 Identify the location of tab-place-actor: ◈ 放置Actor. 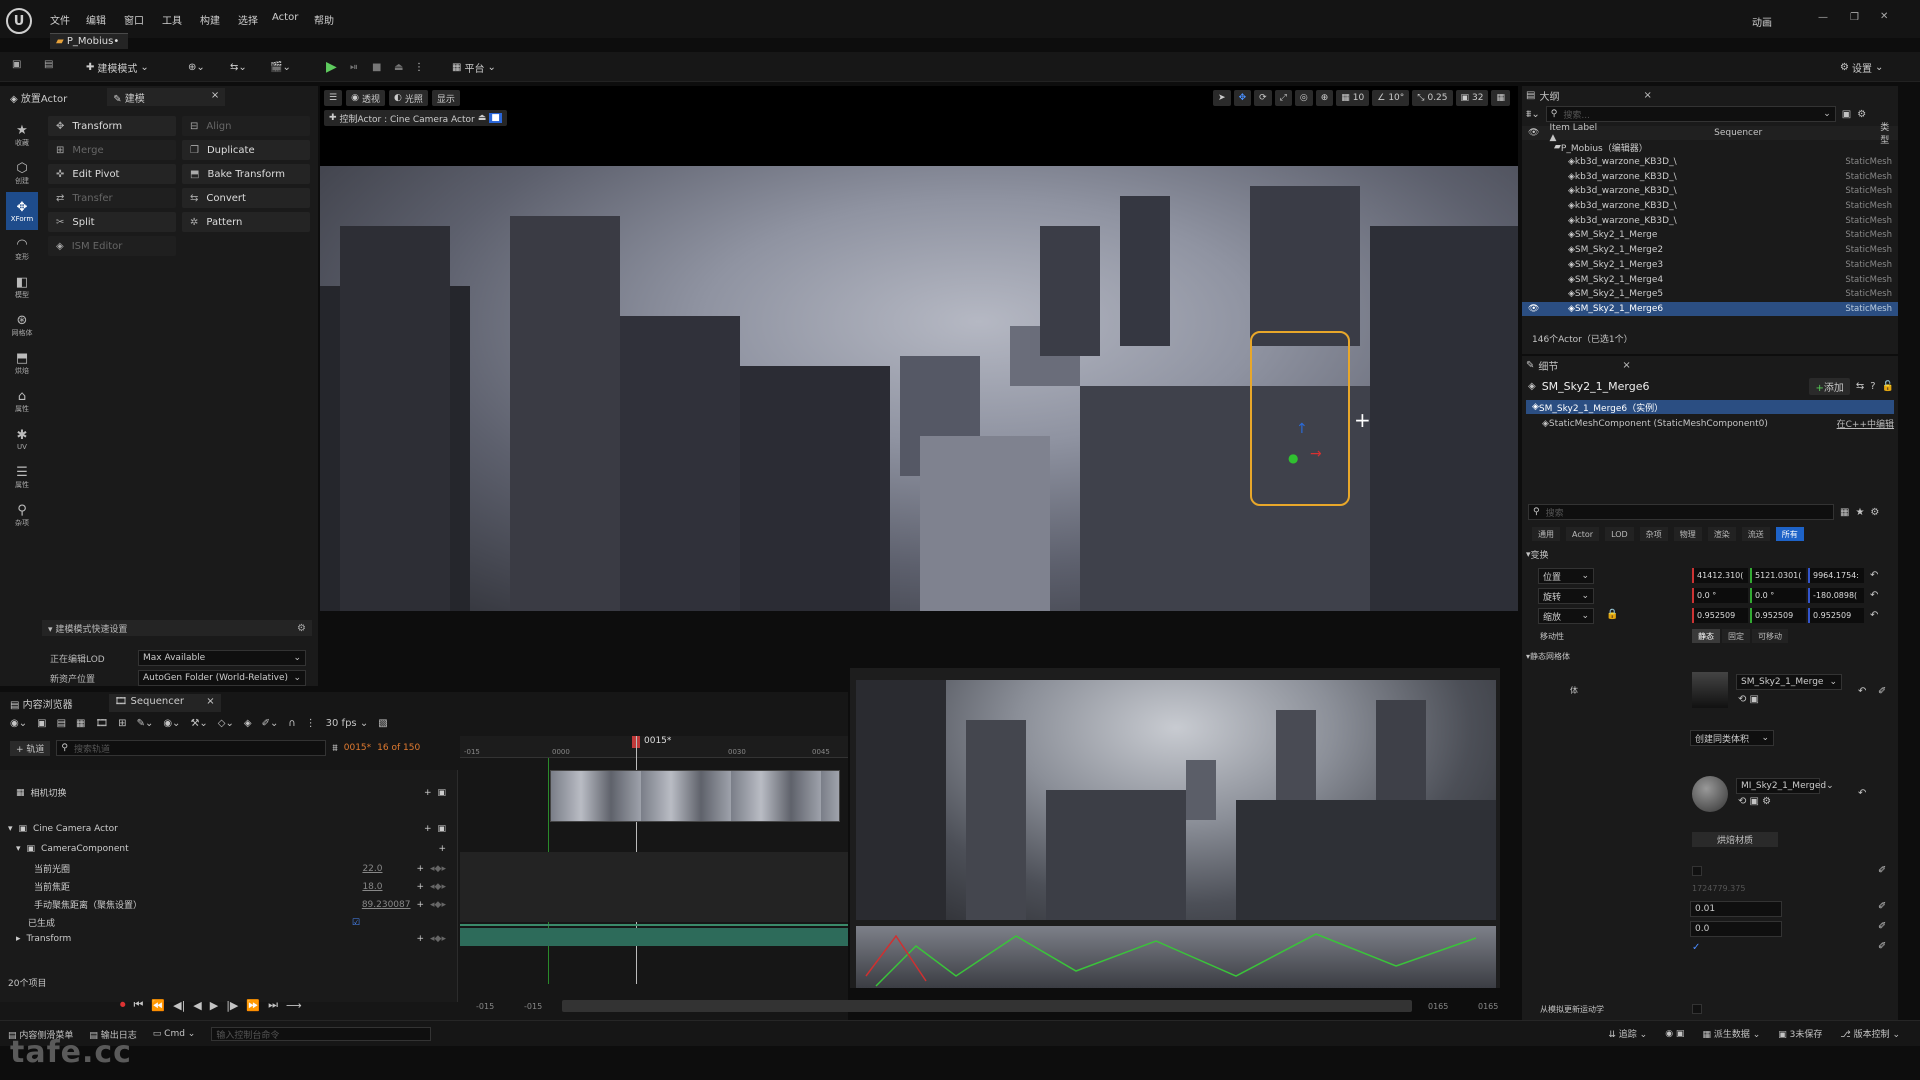
(38, 97).